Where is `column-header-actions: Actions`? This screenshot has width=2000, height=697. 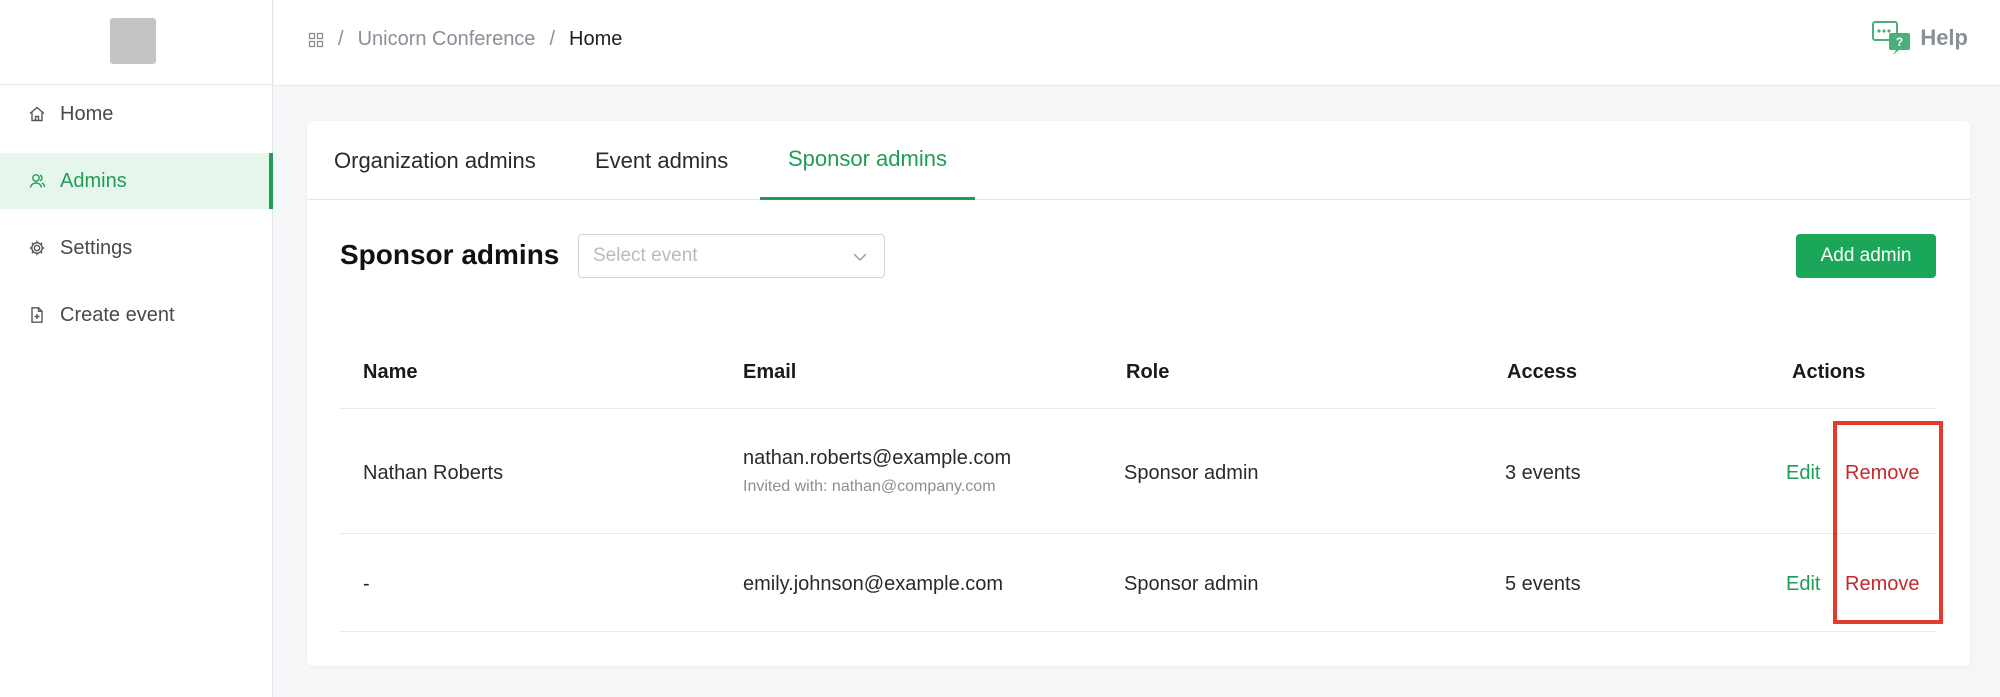 column-header-actions: Actions is located at coordinates (1829, 372).